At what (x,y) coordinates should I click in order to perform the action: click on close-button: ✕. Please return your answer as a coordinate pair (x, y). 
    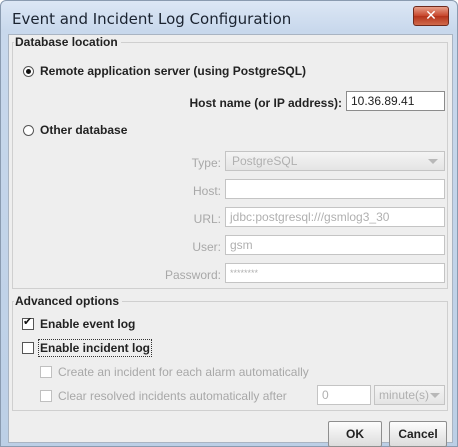
    Looking at the image, I should click on (431, 16).